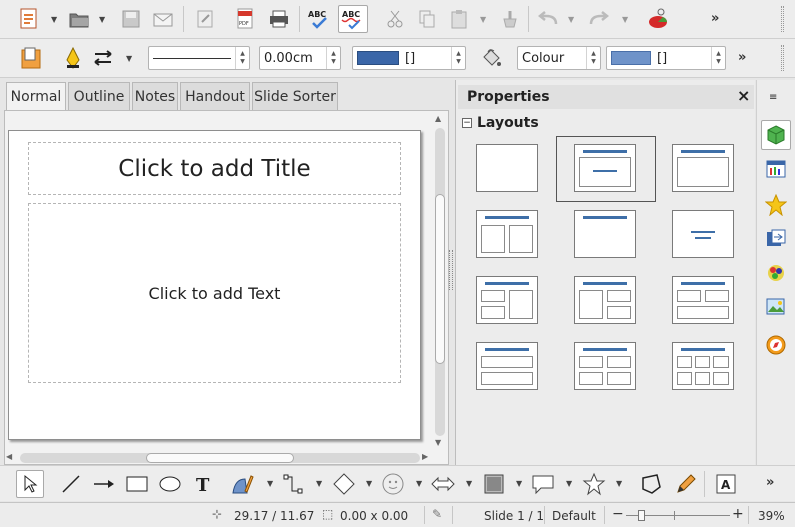 This screenshot has width=795, height=527. Describe the element at coordinates (559, 58) in the screenshot. I see `area-style-select: Colour ▲ ▼` at that location.